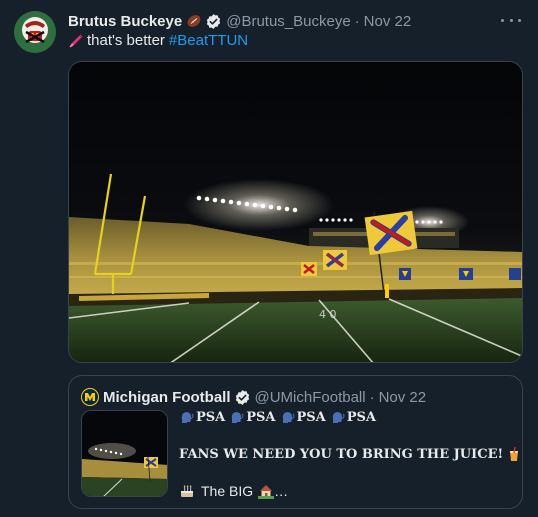 This screenshot has height=517, width=538. I want to click on quote-line-juice: FANS WE NEED YOU TO BRING THE JUICE!, so click(350, 454).